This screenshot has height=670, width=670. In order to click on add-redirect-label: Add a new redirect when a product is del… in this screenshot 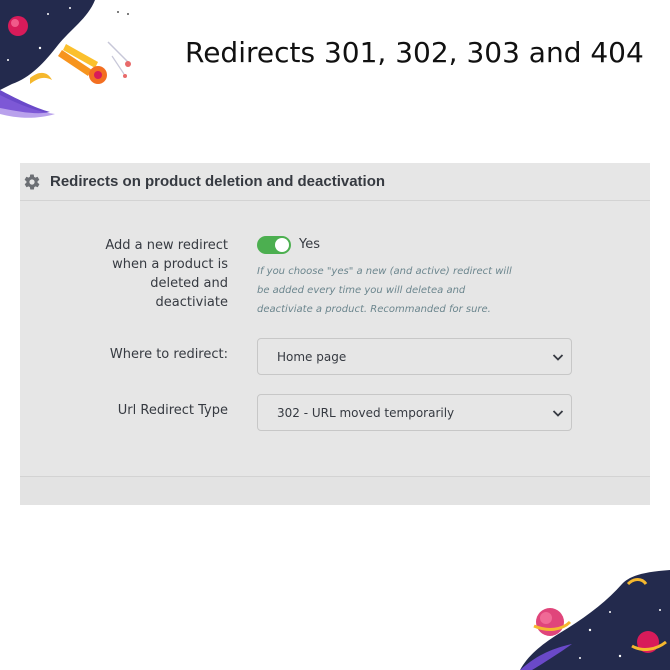, I will do `click(166, 274)`.